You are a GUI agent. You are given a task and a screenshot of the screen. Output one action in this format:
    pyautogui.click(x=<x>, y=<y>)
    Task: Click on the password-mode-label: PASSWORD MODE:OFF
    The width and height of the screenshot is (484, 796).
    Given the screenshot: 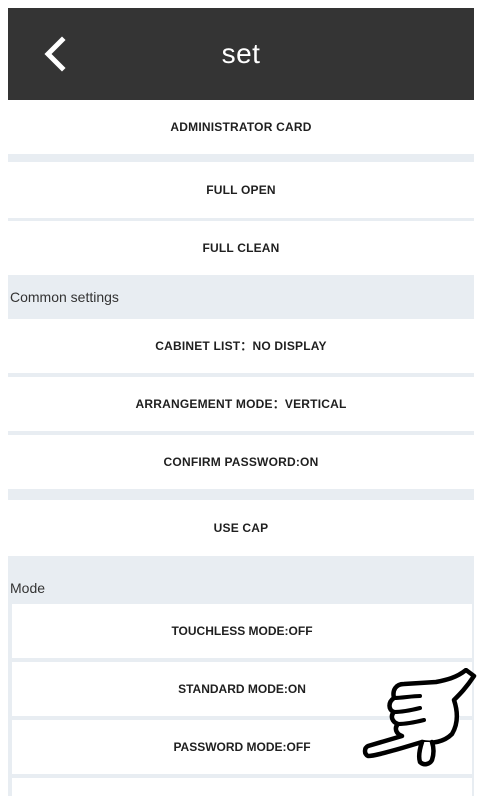 What is the action you would take?
    pyautogui.click(x=242, y=747)
    